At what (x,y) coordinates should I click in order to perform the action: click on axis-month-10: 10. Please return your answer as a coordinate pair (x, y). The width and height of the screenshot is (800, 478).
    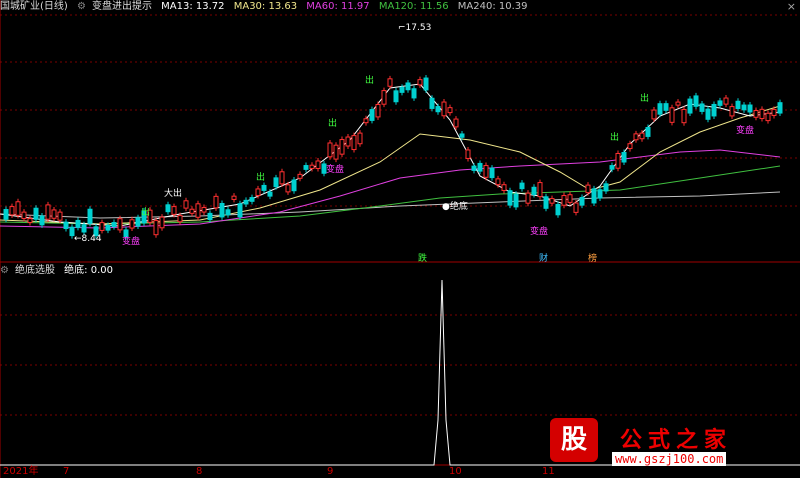
    Looking at the image, I should click on (455, 471).